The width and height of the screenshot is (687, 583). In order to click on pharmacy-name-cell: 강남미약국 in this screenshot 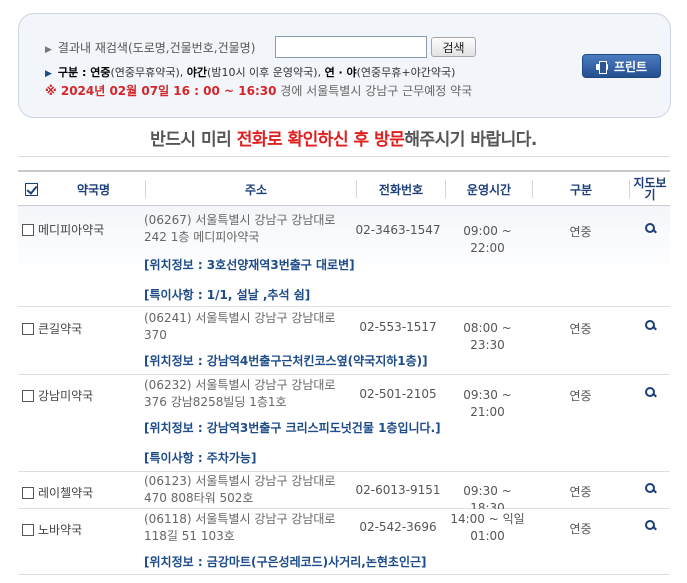, I will do `click(57, 395)`.